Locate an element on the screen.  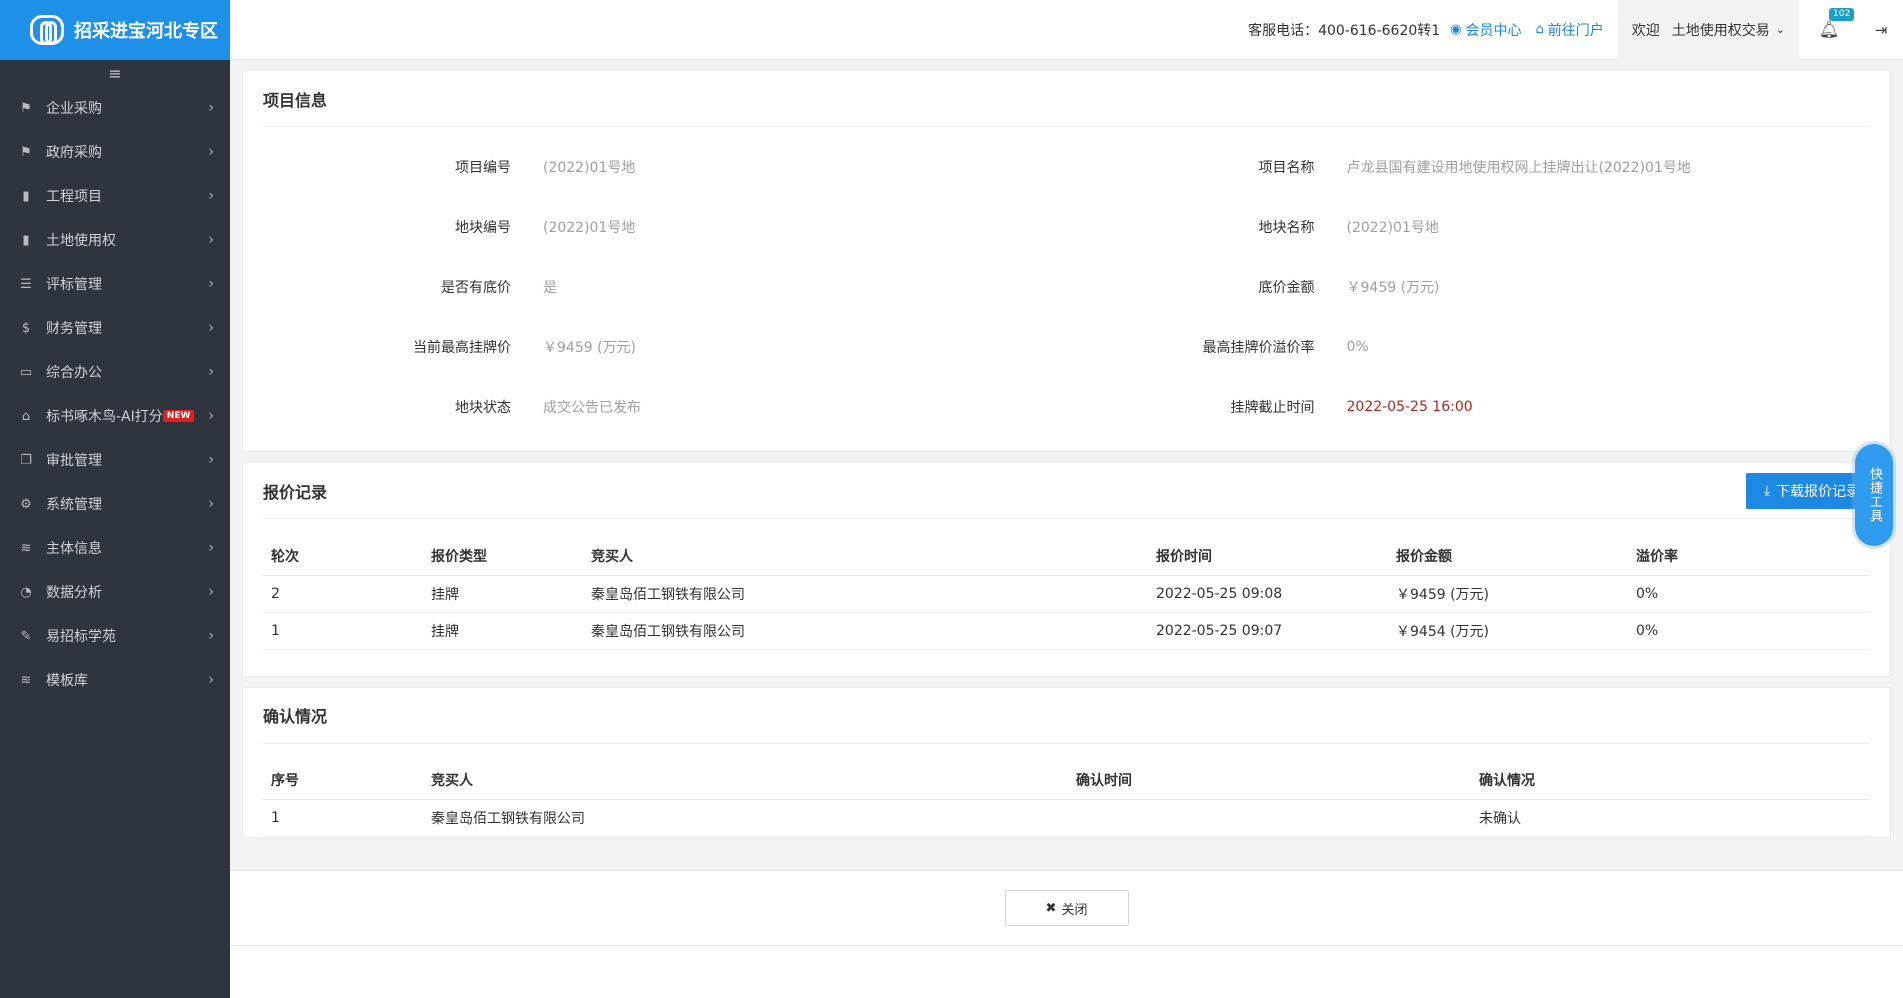
logout-button: ⇥ is located at coordinates (1881, 30).